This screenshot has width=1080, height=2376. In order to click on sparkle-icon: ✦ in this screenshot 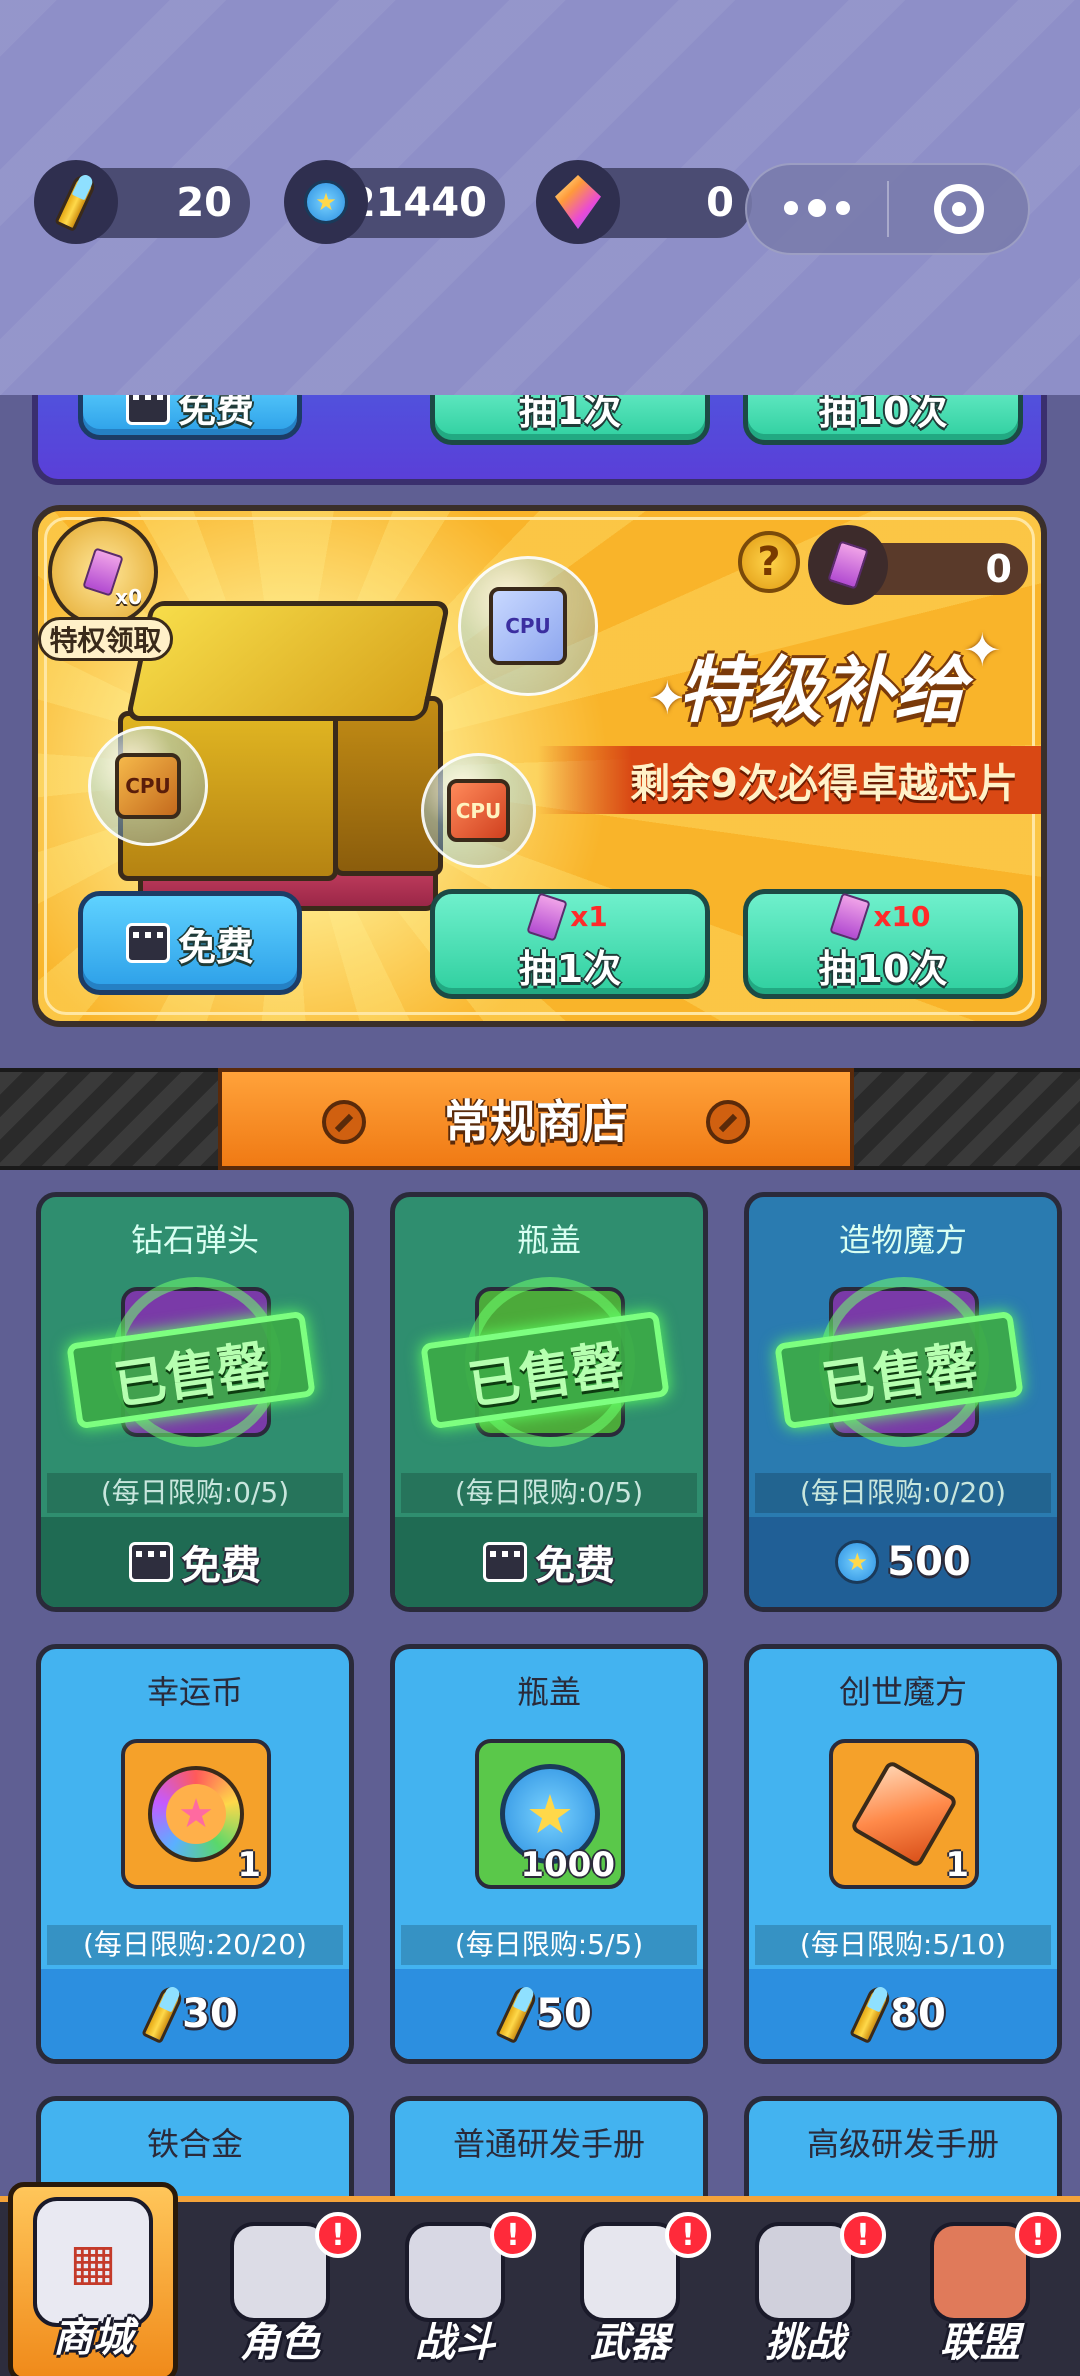, I will do `click(982, 650)`.